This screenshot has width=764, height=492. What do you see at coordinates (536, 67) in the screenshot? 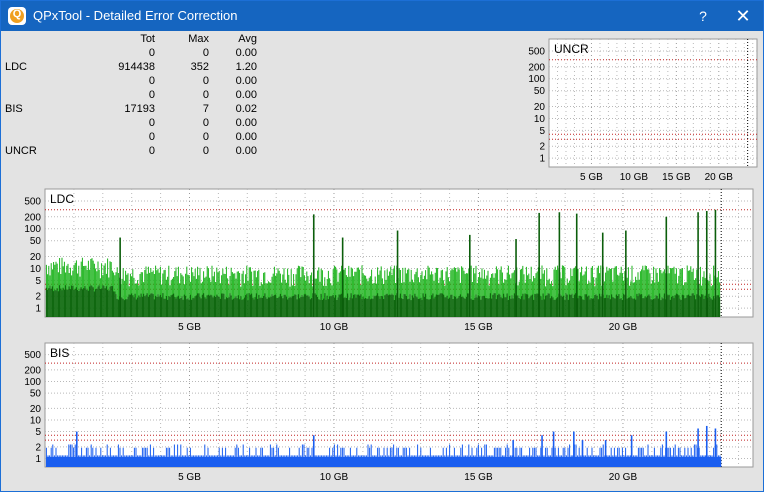
I see `uncr-y-tick-label: 200` at bounding box center [536, 67].